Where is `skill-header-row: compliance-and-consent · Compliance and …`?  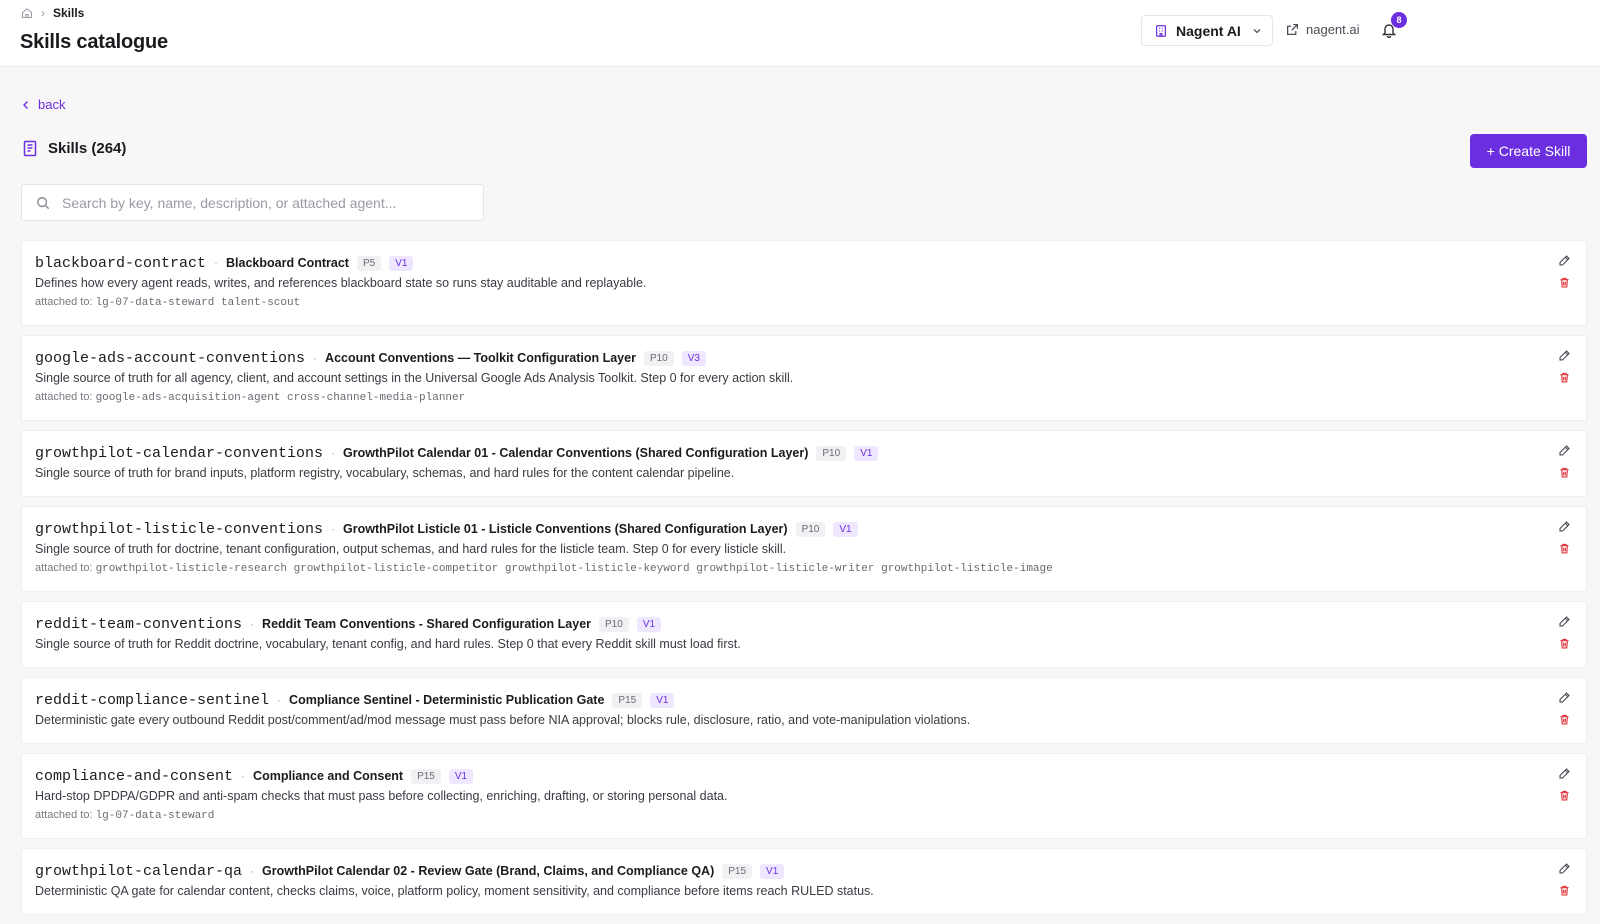
skill-header-row: compliance-and-consent · Compliance and … is located at coordinates (804, 776).